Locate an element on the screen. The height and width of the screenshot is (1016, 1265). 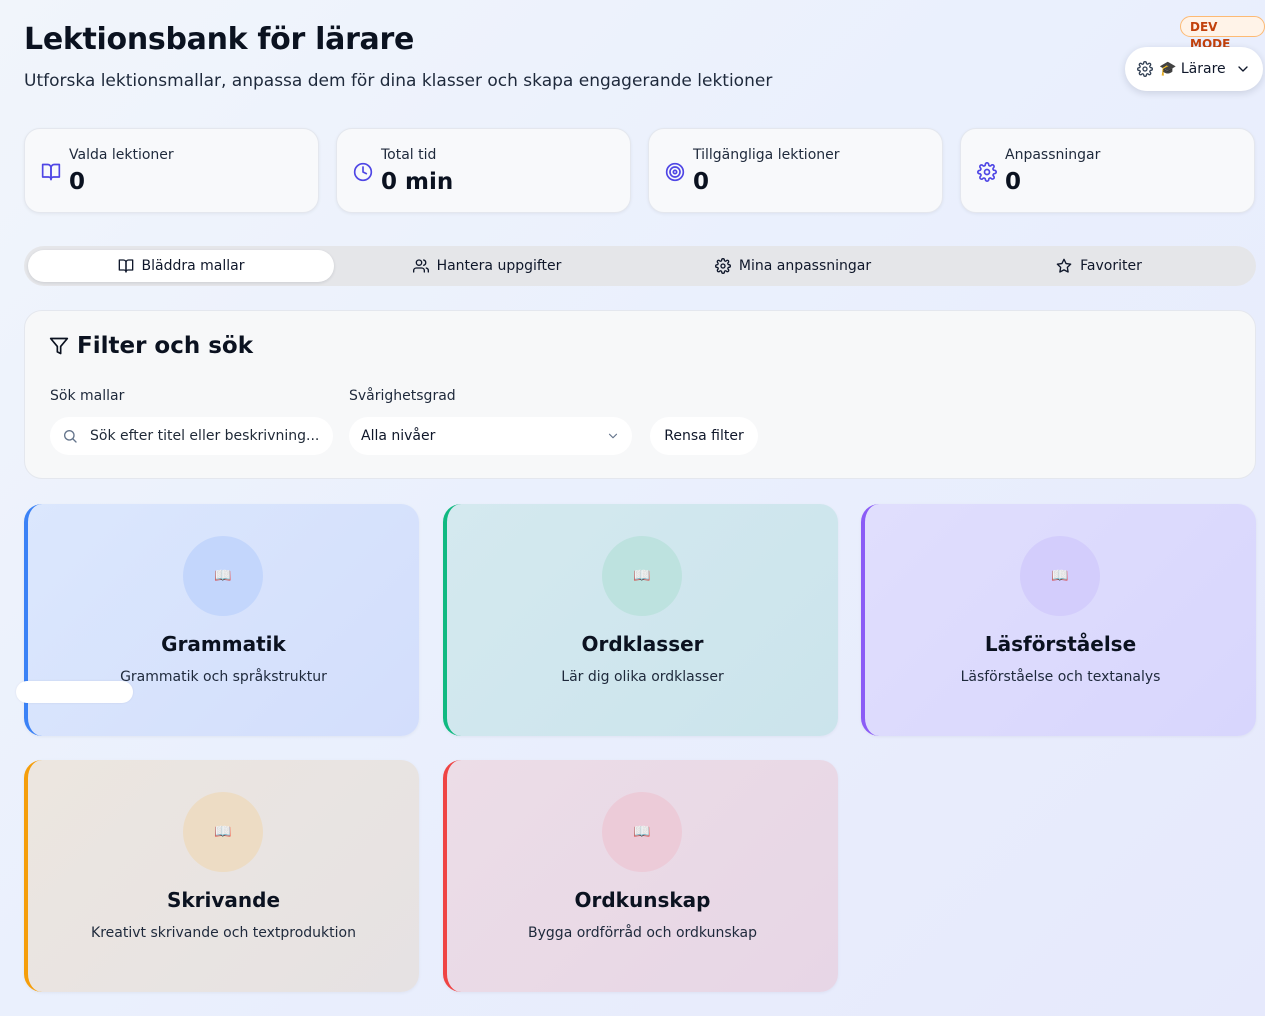
category-description: Kreativt skrivande och textproduktion is located at coordinates (223, 933).